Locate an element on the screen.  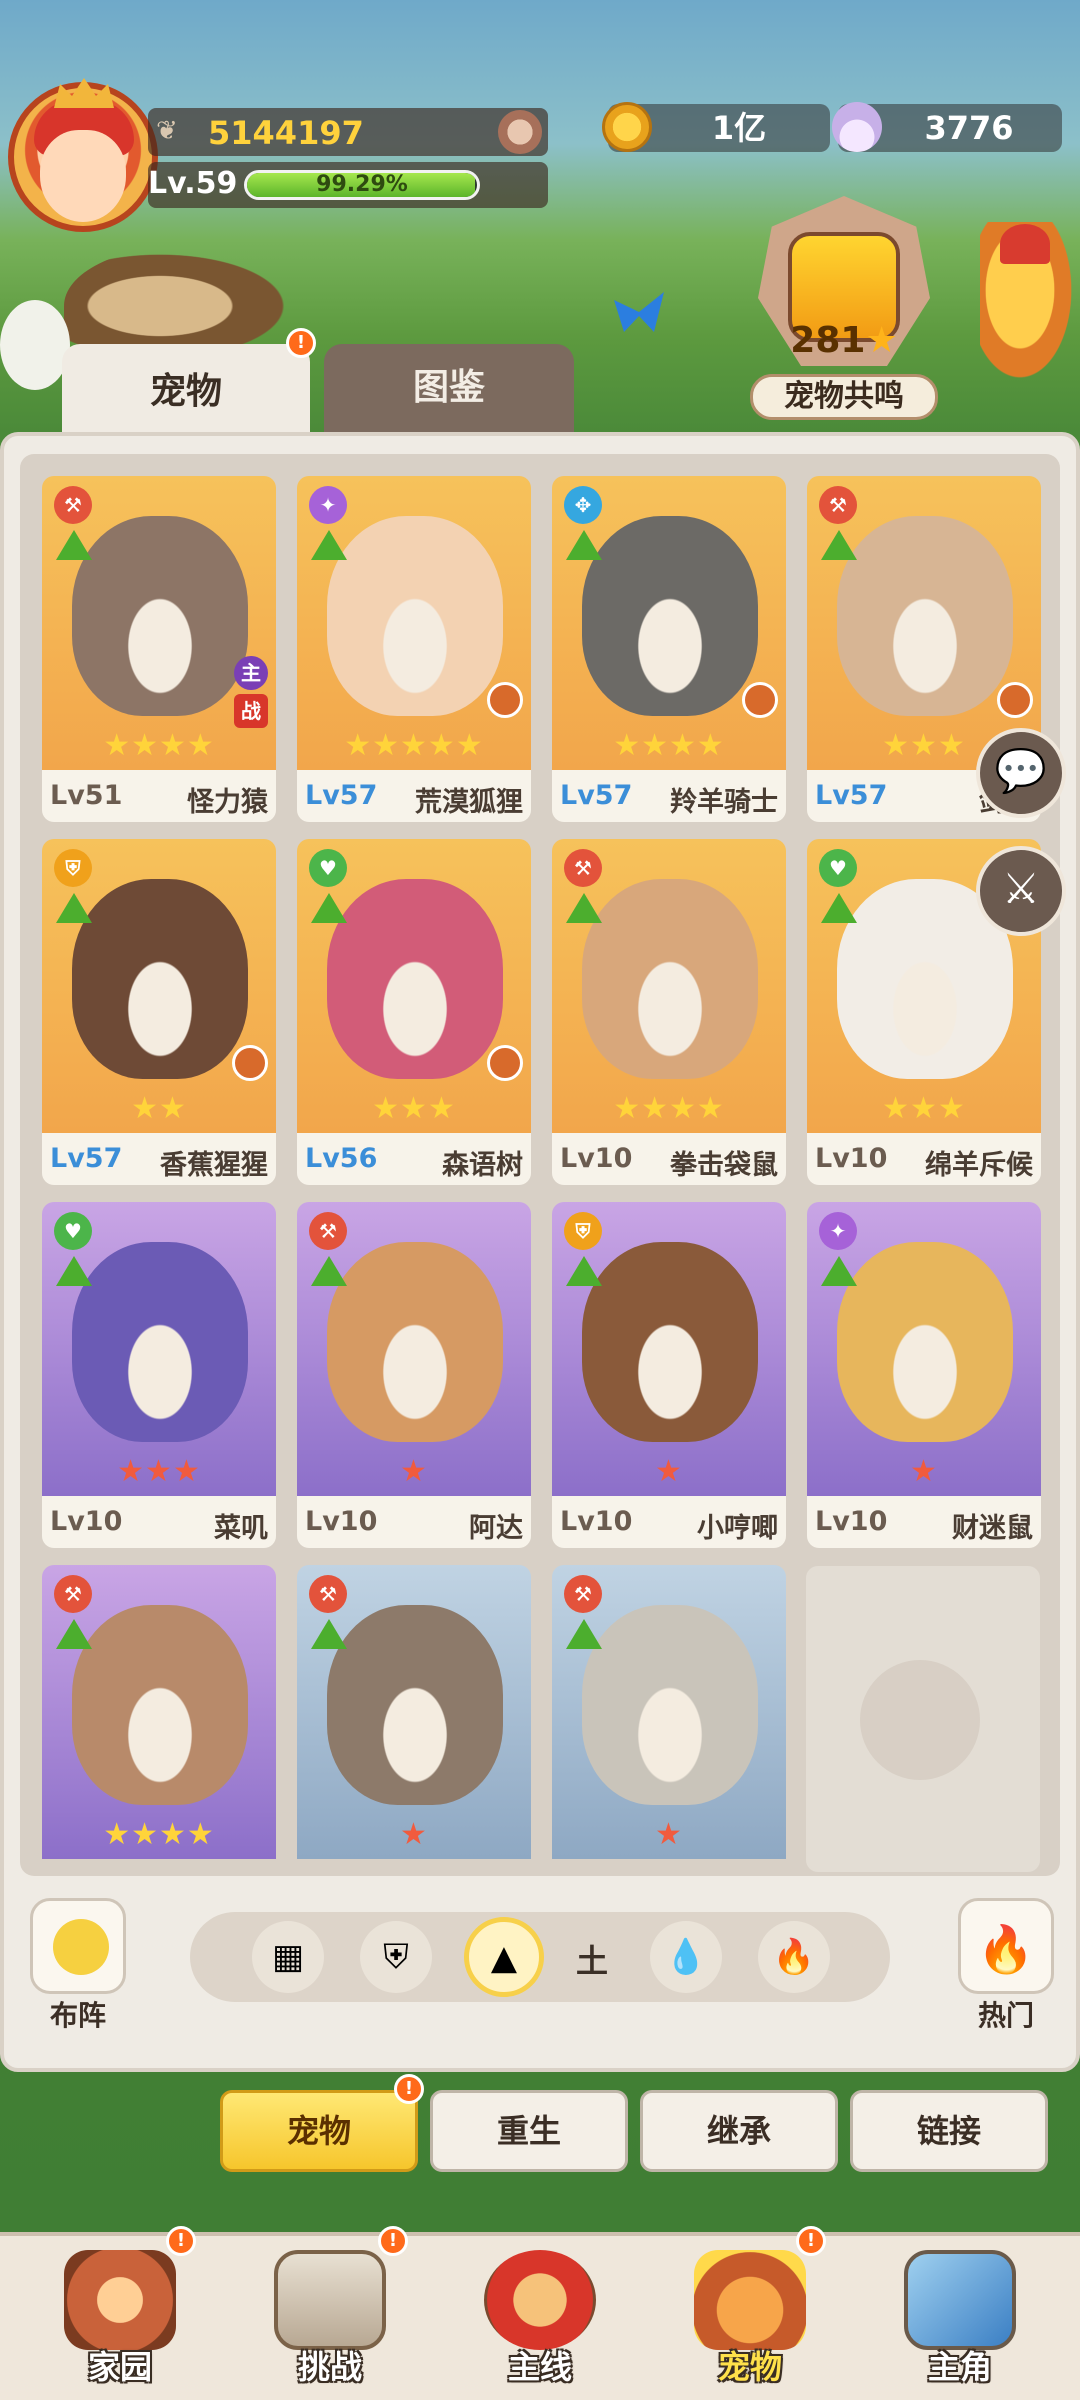
pet-card: ✦ ★★★★★ Lv57 荒漠狐狸 is located at coordinates (414, 649).